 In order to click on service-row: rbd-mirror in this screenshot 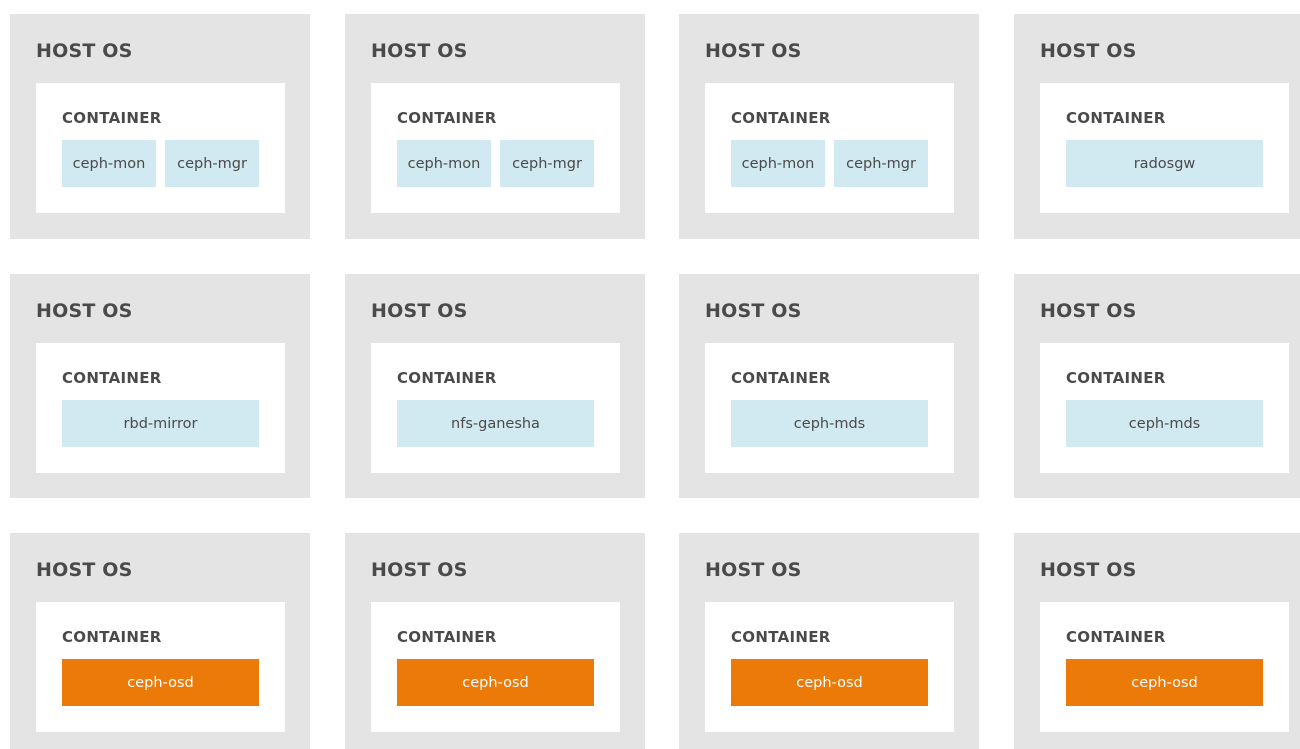, I will do `click(160, 423)`.